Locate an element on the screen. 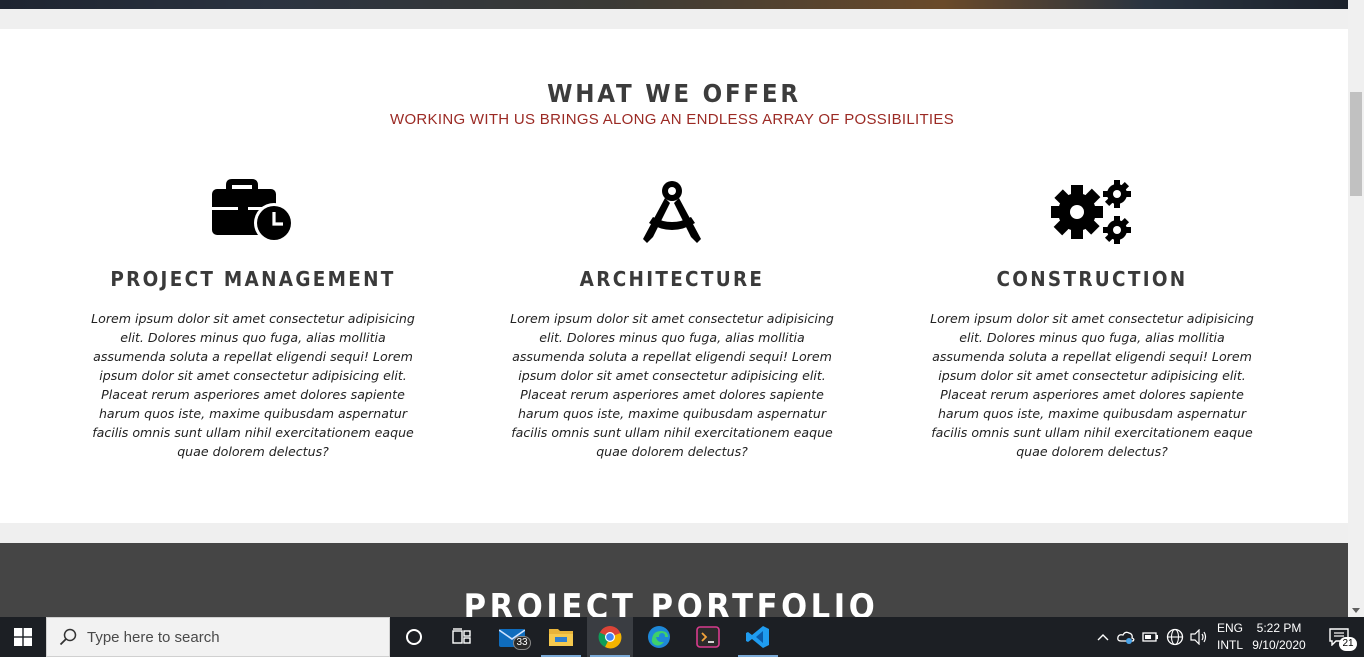 The height and width of the screenshot is (657, 1364). cortana-button is located at coordinates (414, 637).